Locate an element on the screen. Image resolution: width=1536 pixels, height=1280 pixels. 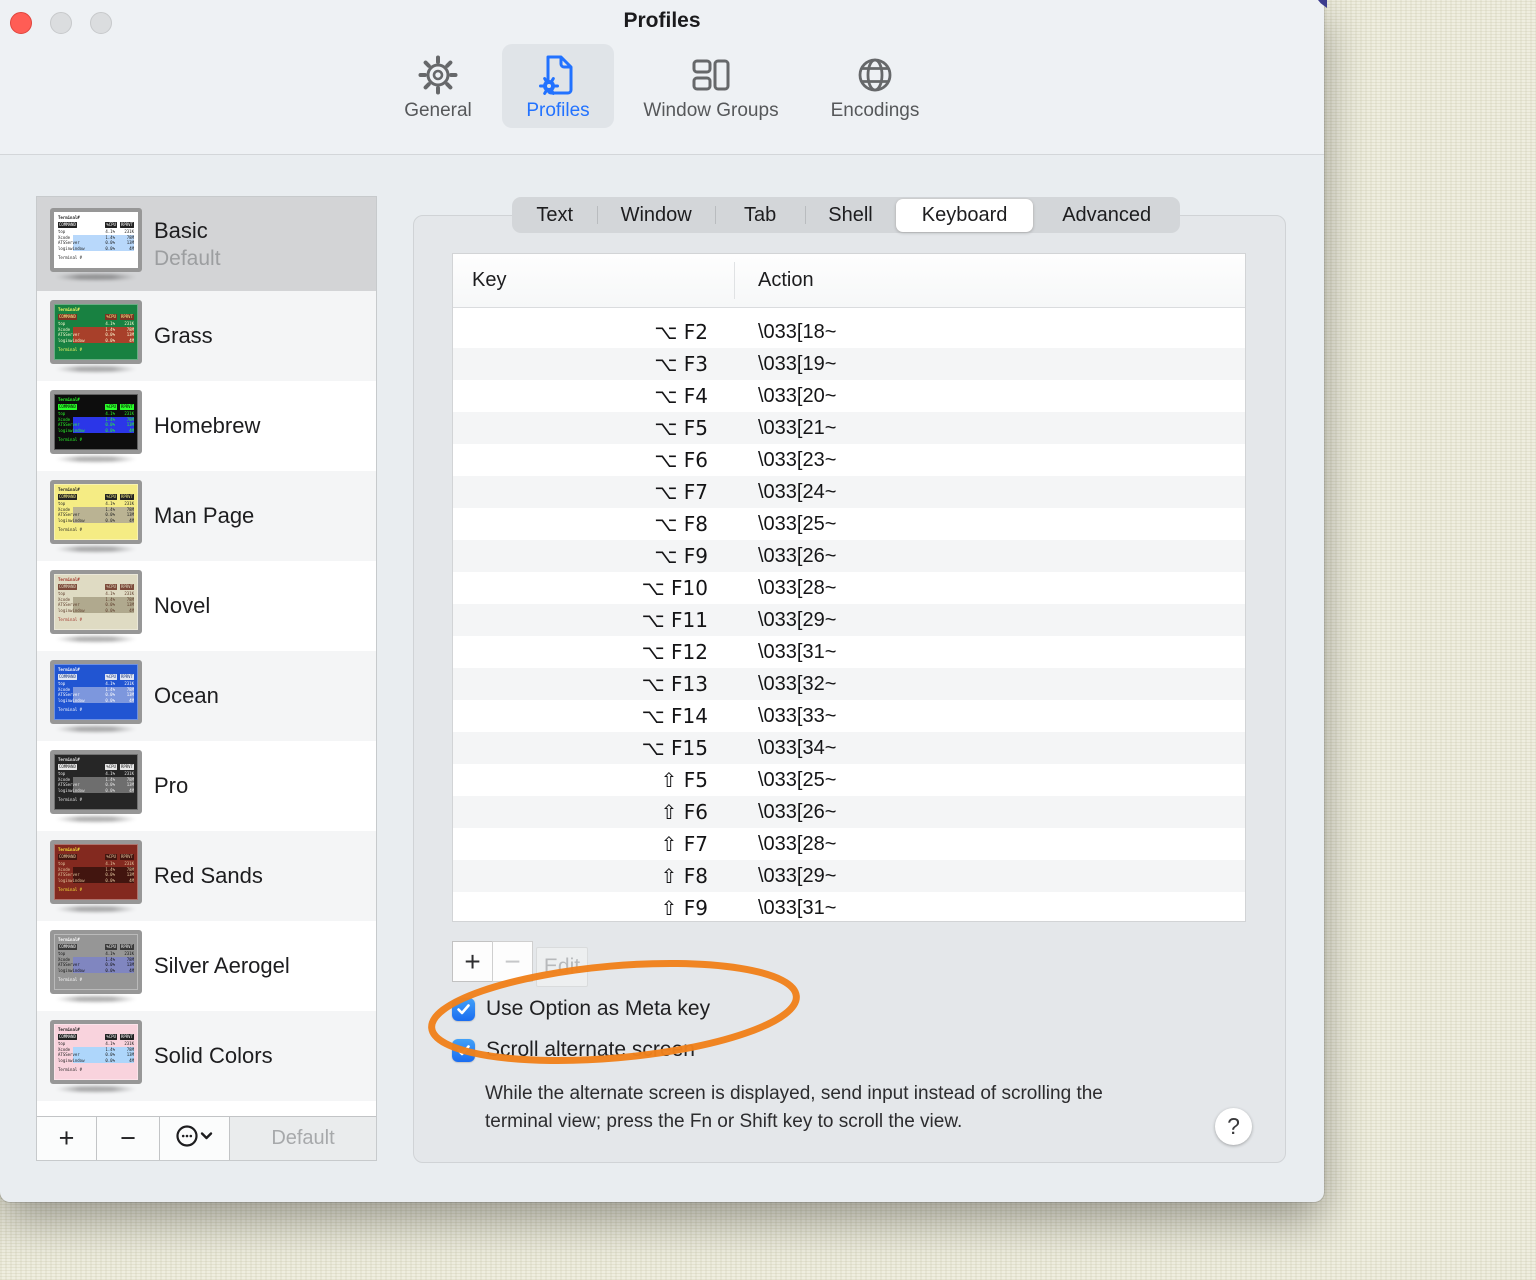
tab-tab: Tab is located at coordinates (759, 215).